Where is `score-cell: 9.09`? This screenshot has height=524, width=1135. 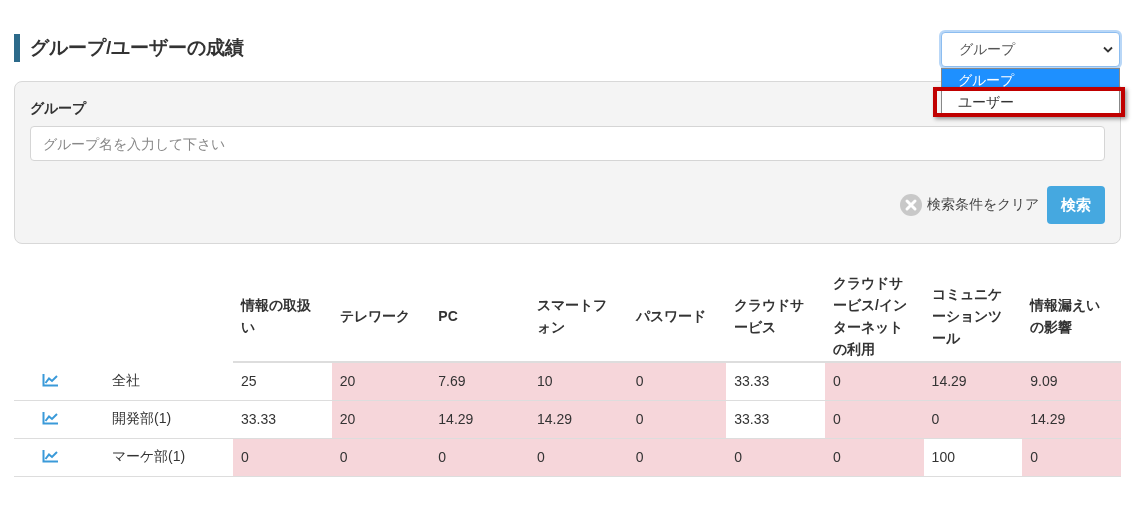
score-cell: 9.09 is located at coordinates (1071, 381).